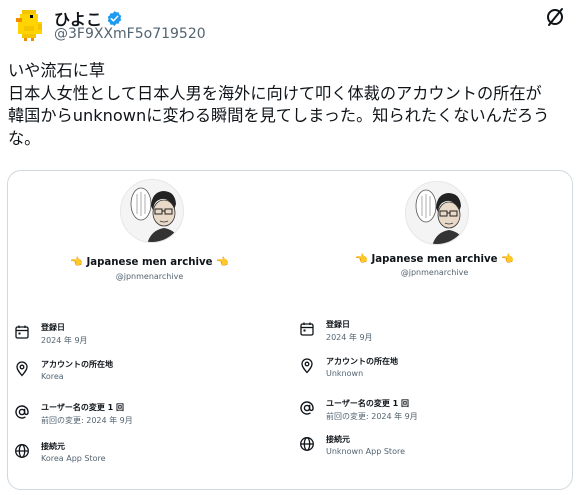 This screenshot has height=495, width=578. What do you see at coordinates (24, 138) in the screenshot?
I see `tweet-text-line: な。` at bounding box center [24, 138].